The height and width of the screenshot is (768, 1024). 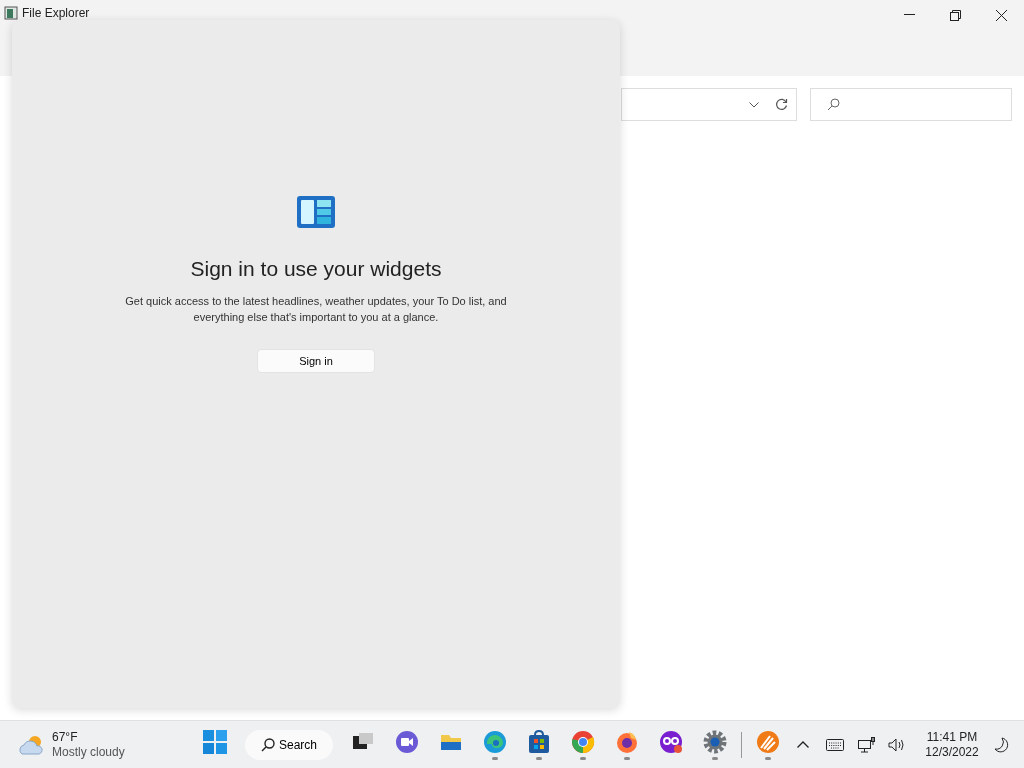 What do you see at coordinates (214, 741) in the screenshot?
I see `windows-logo-icon` at bounding box center [214, 741].